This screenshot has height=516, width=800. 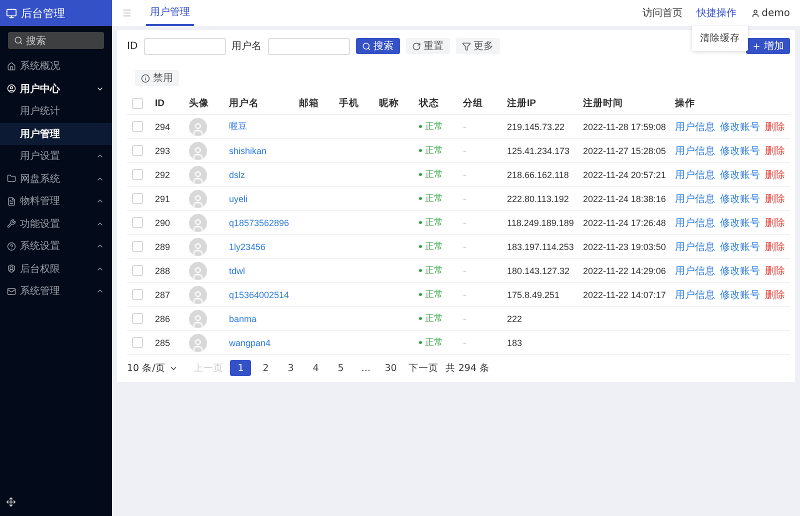 What do you see at coordinates (247, 247) in the screenshot?
I see `username-link: 1ly23456` at bounding box center [247, 247].